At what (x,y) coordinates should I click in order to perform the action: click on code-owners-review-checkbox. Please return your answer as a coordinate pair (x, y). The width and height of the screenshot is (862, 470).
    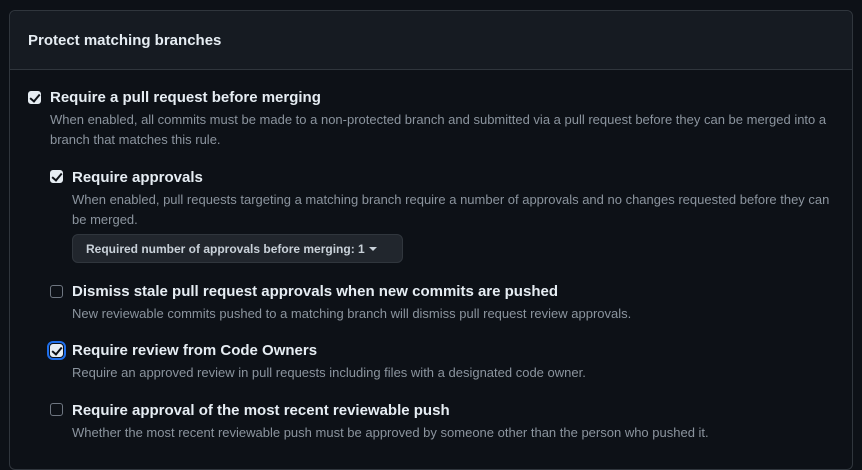
    Looking at the image, I should click on (56, 350).